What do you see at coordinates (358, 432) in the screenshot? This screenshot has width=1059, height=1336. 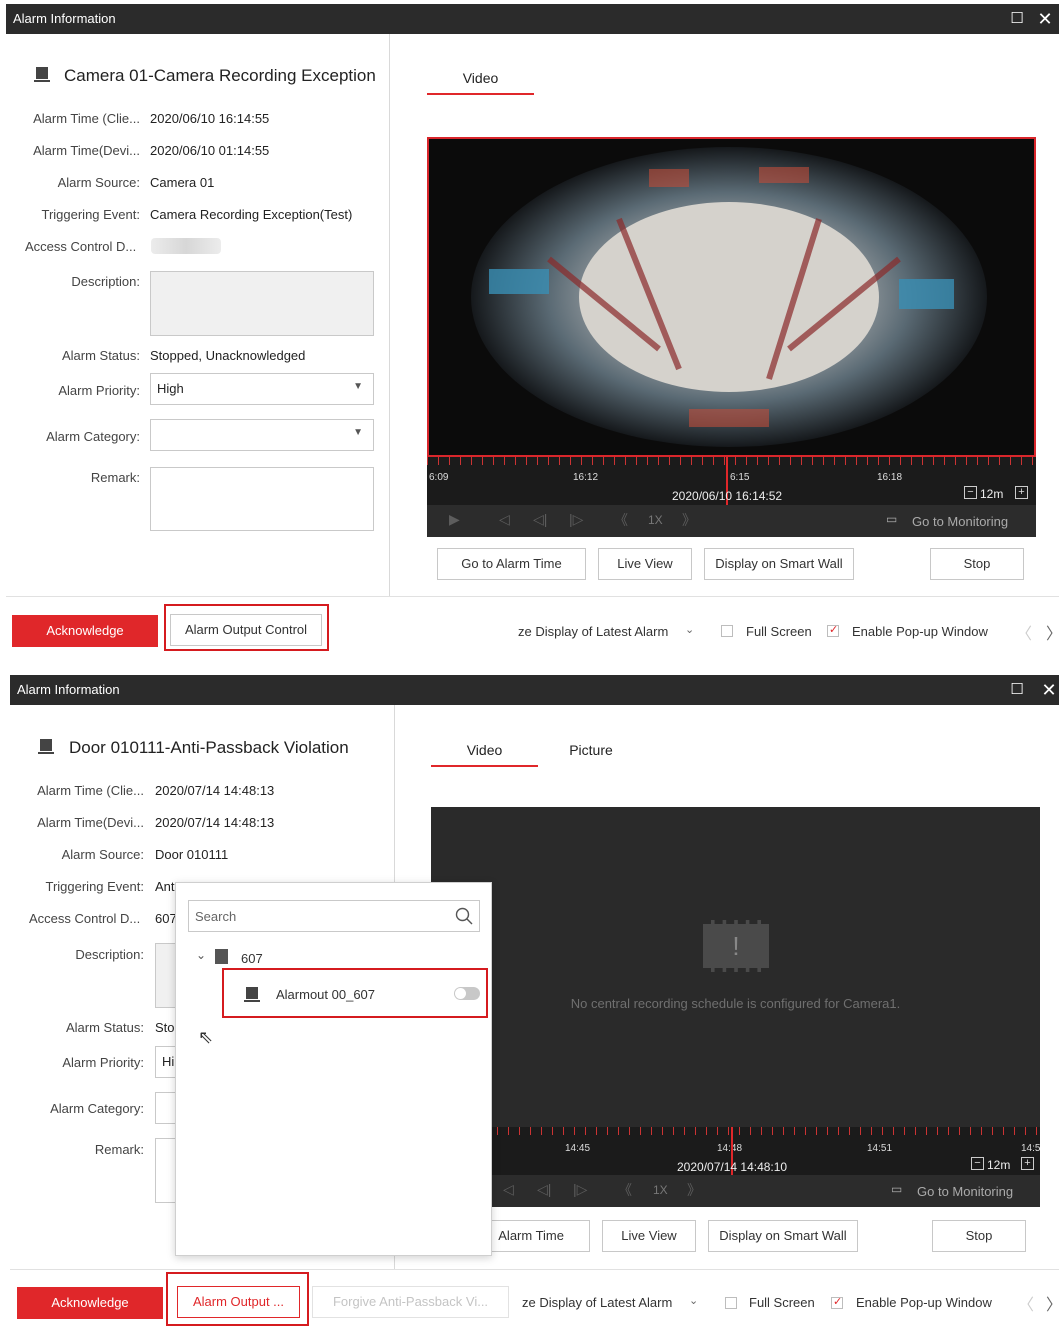 I see `chevron-down-icon: ▼` at bounding box center [358, 432].